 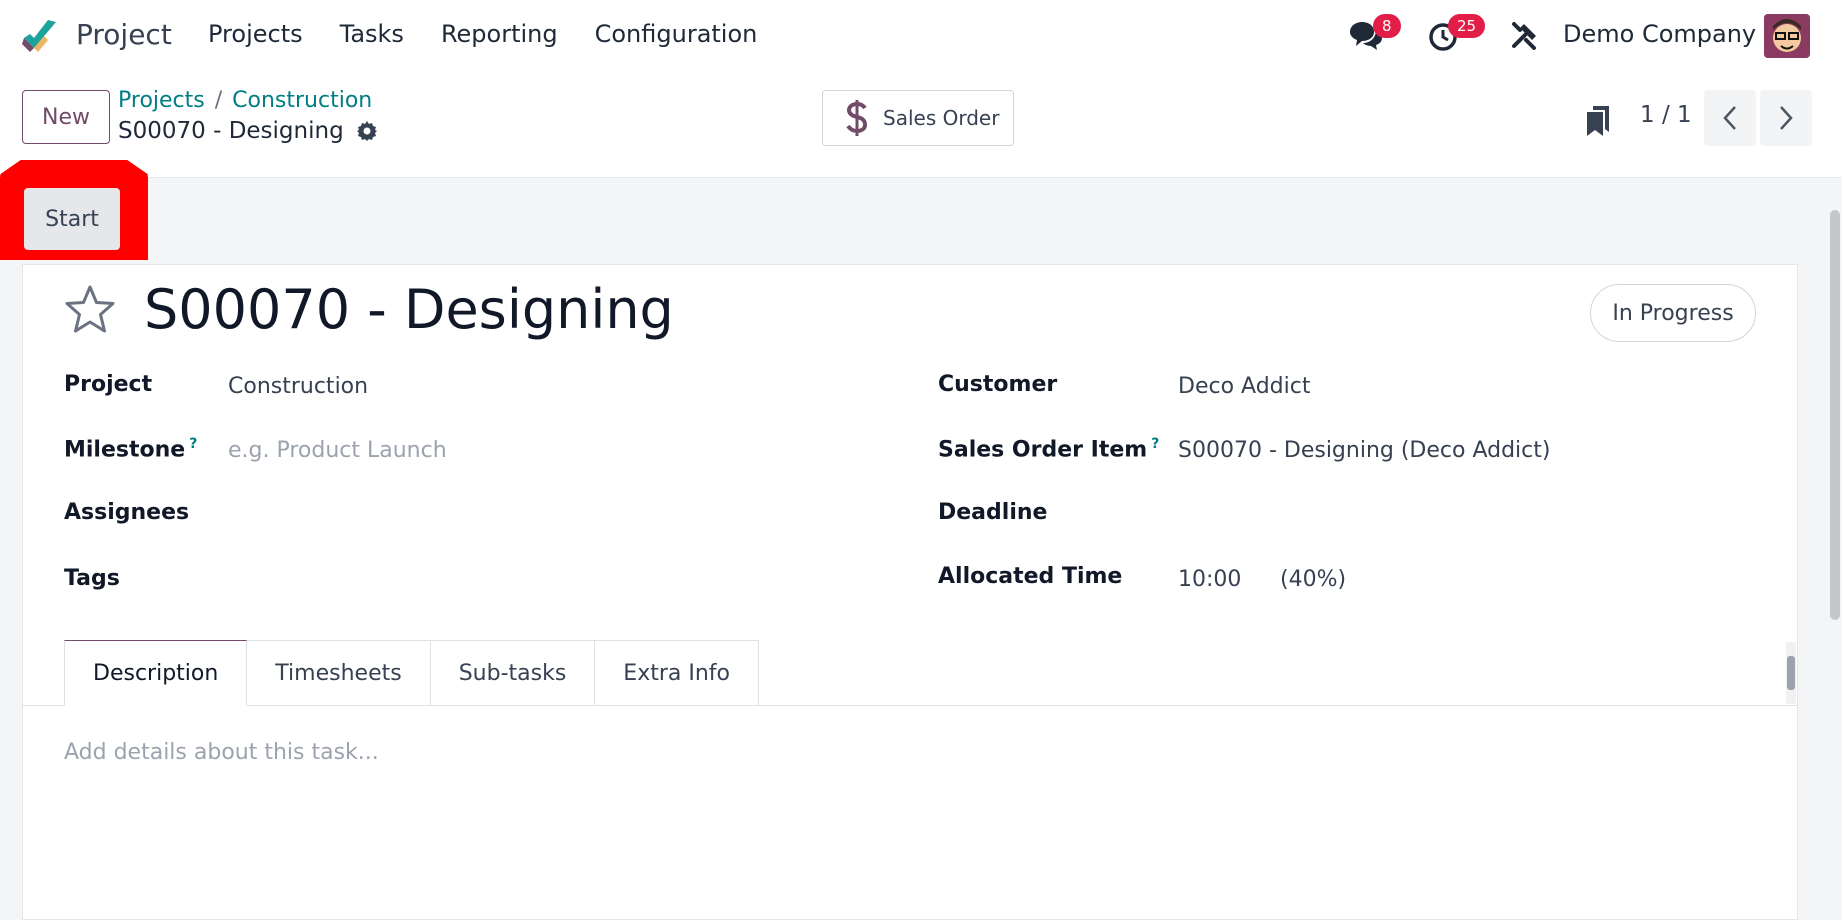 What do you see at coordinates (127, 512) in the screenshot?
I see `assignees-label: Assignees` at bounding box center [127, 512].